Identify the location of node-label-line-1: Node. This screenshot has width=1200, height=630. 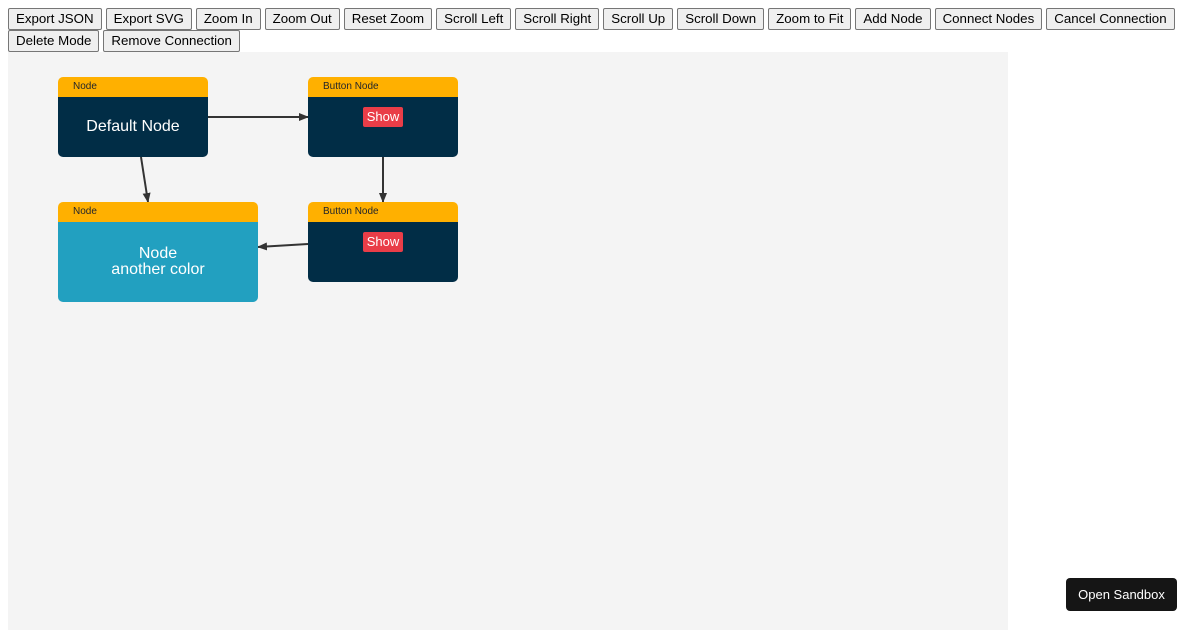
(158, 253).